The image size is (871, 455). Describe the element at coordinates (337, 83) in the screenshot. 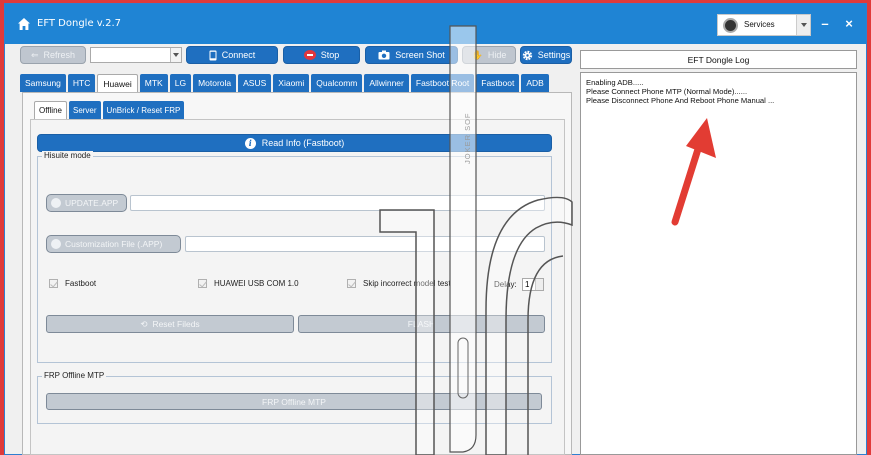

I see `tab-qualcomm: Qualcomm` at that location.